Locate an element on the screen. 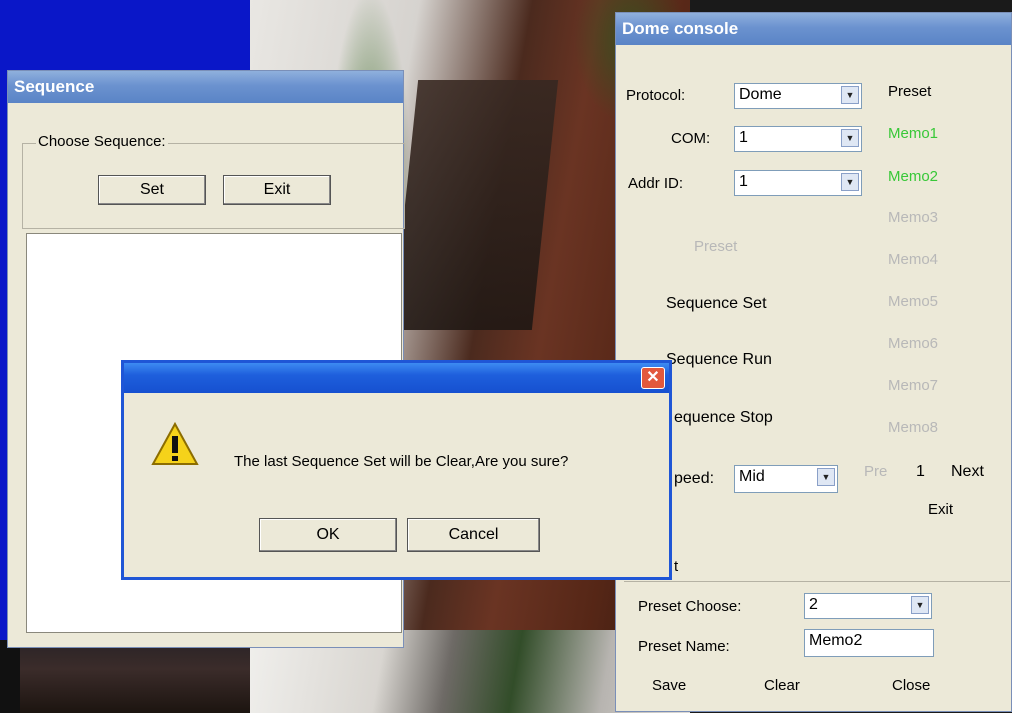 The height and width of the screenshot is (713, 1012). memo-2: Memo2 is located at coordinates (913, 176).